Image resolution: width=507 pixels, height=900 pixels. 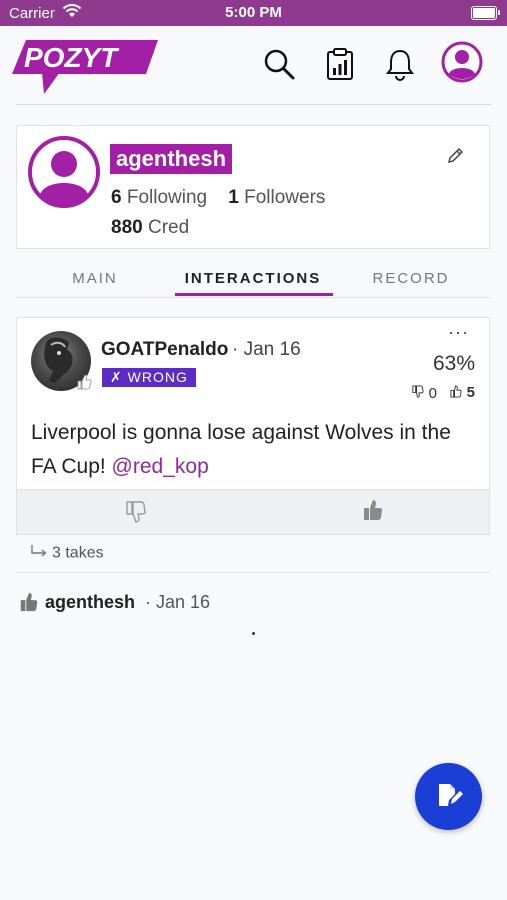 What do you see at coordinates (168, 227) in the screenshot?
I see `cred-label: Cred` at bounding box center [168, 227].